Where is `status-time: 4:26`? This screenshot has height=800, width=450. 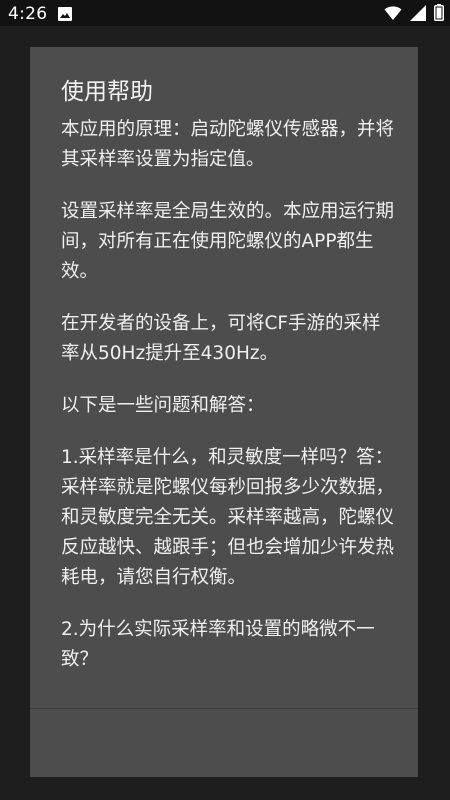
status-time: 4:26 is located at coordinates (28, 14).